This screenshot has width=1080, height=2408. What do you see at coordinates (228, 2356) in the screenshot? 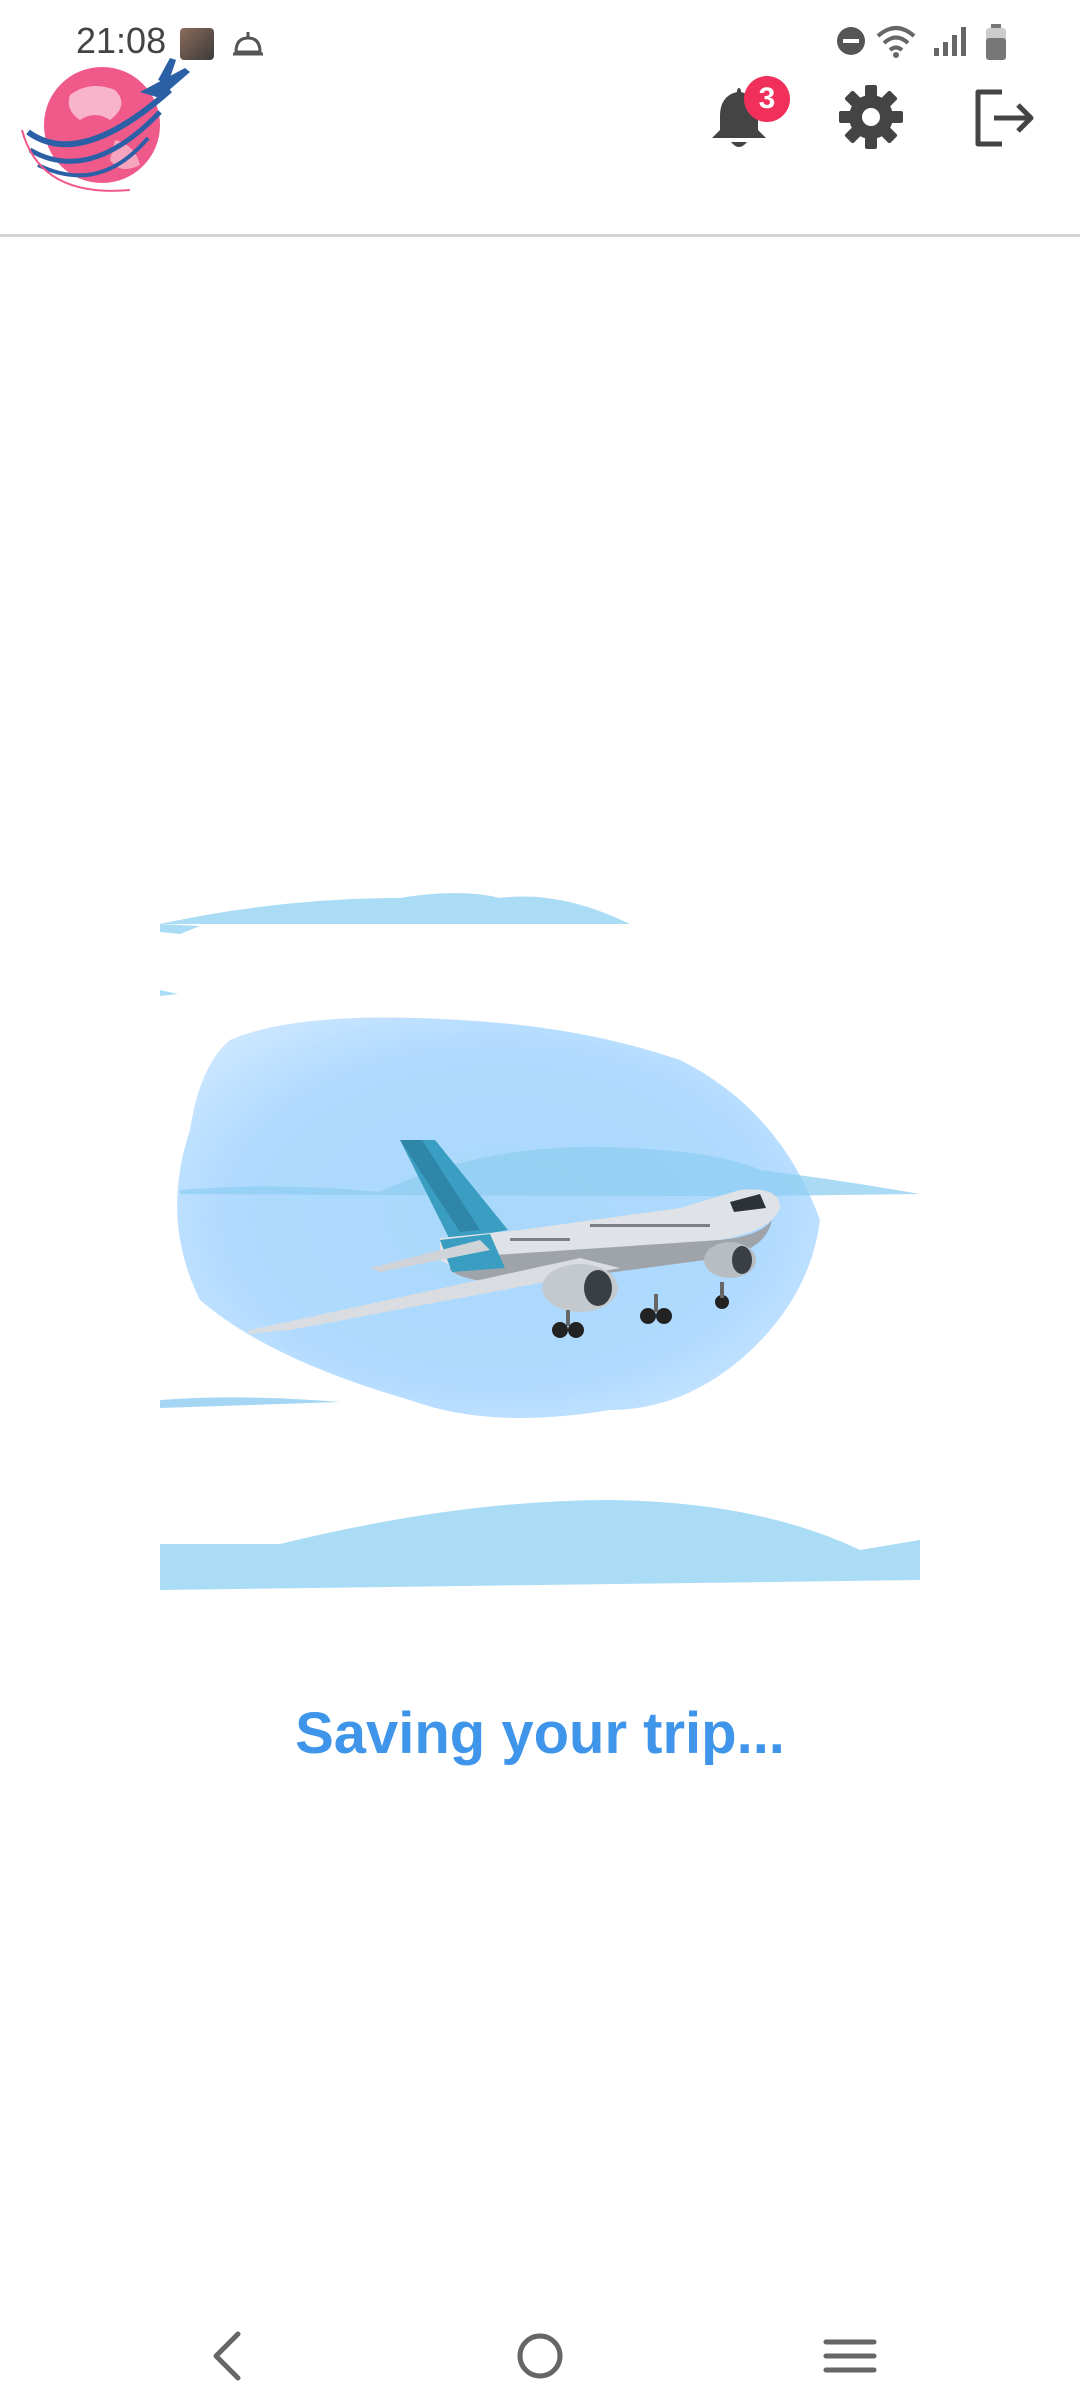
I see `back-chevron-icon` at bounding box center [228, 2356].